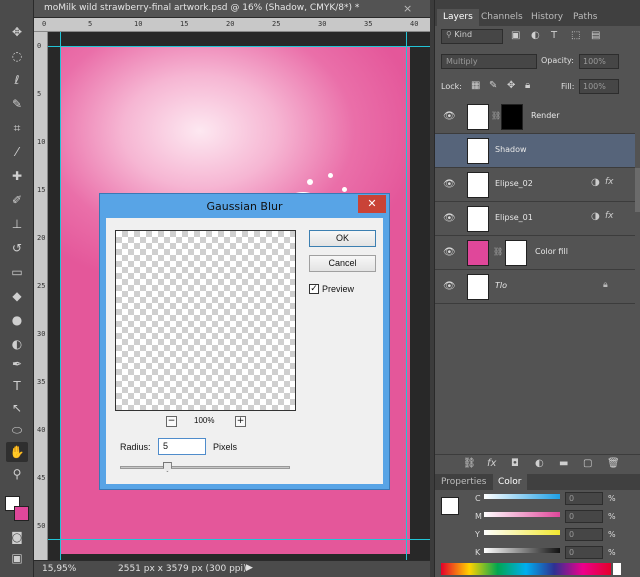  I want to click on fill-input: 100%, so click(599, 86).